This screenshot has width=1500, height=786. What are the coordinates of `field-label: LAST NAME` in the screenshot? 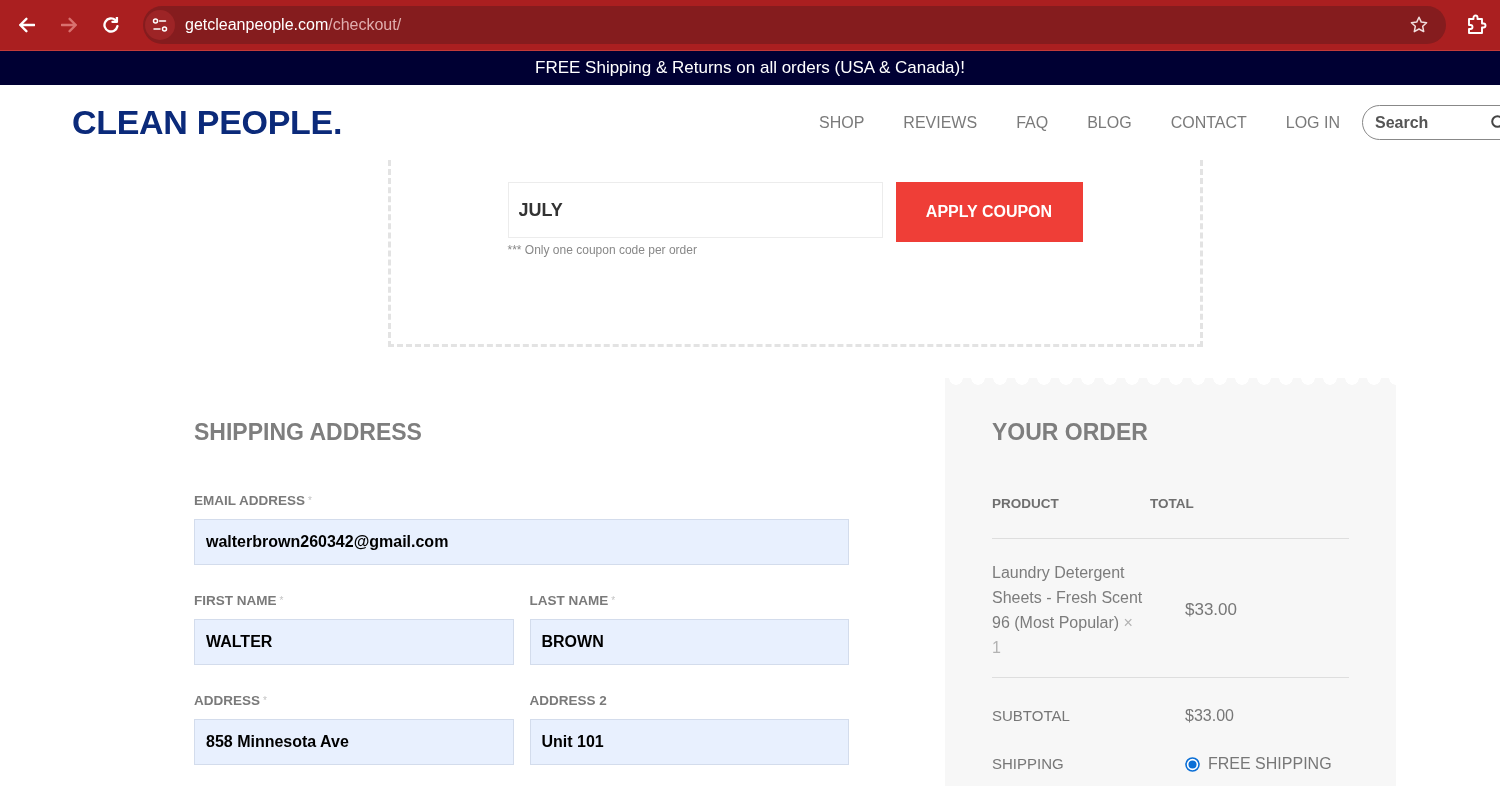 It's located at (569, 601).